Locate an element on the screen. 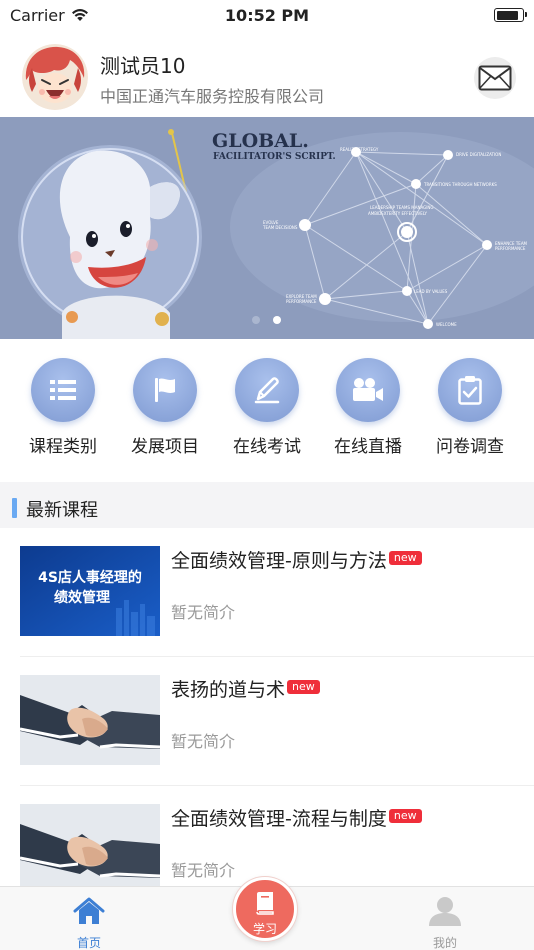  pencil-icon is located at coordinates (267, 390).